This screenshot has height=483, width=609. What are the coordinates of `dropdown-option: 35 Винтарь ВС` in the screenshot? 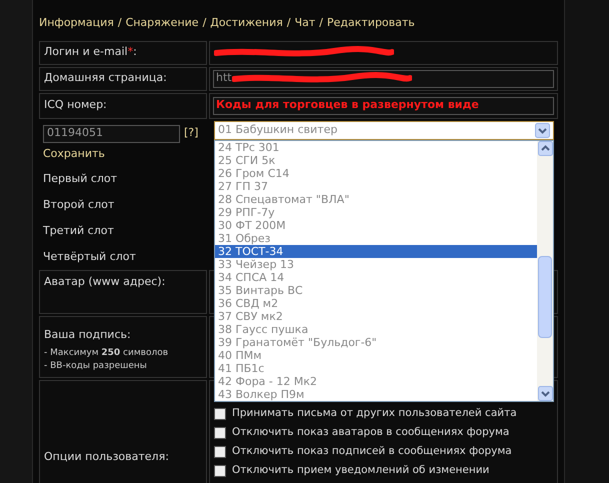 It's located at (376, 290).